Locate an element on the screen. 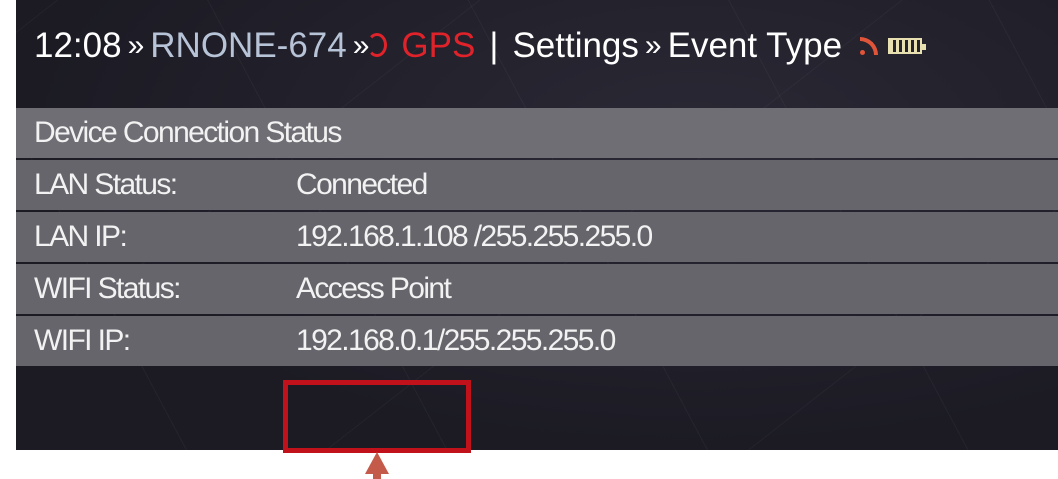  table-row-lan-status: LAN Status: Connected is located at coordinates (537, 185).